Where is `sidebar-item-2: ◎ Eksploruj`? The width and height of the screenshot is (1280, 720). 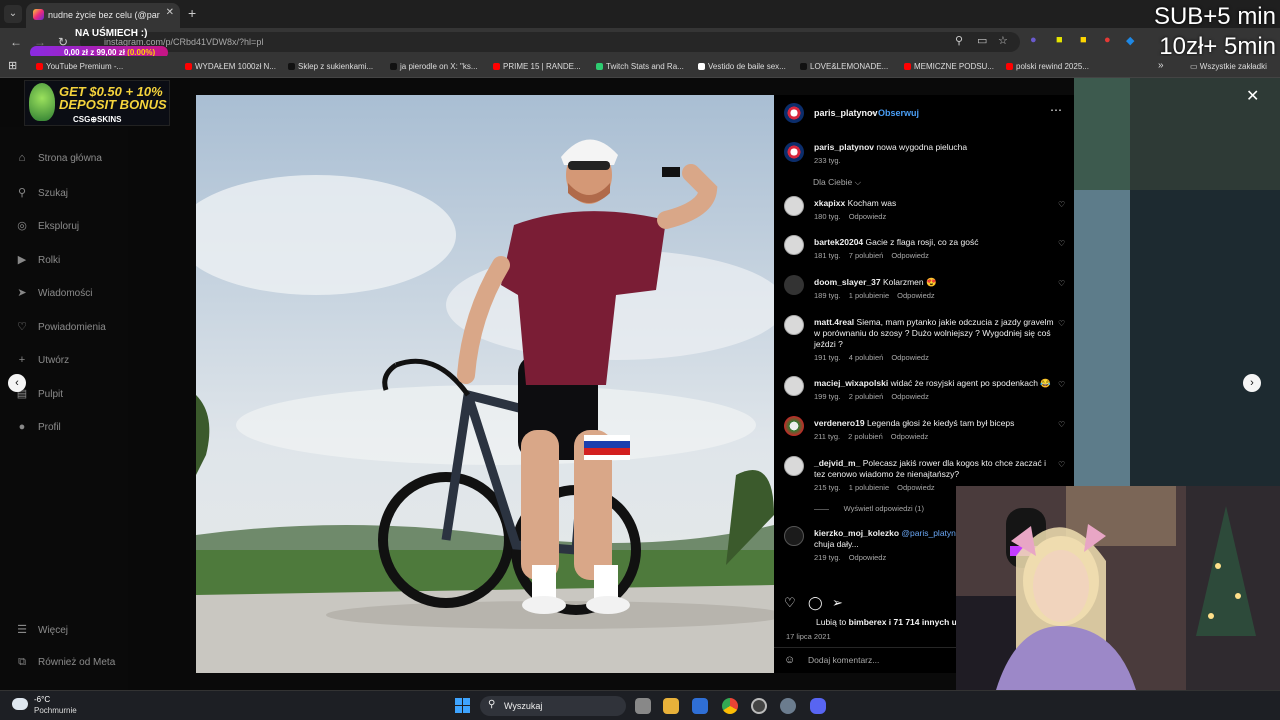 sidebar-item-2: ◎ Eksploruj is located at coordinates (47, 225).